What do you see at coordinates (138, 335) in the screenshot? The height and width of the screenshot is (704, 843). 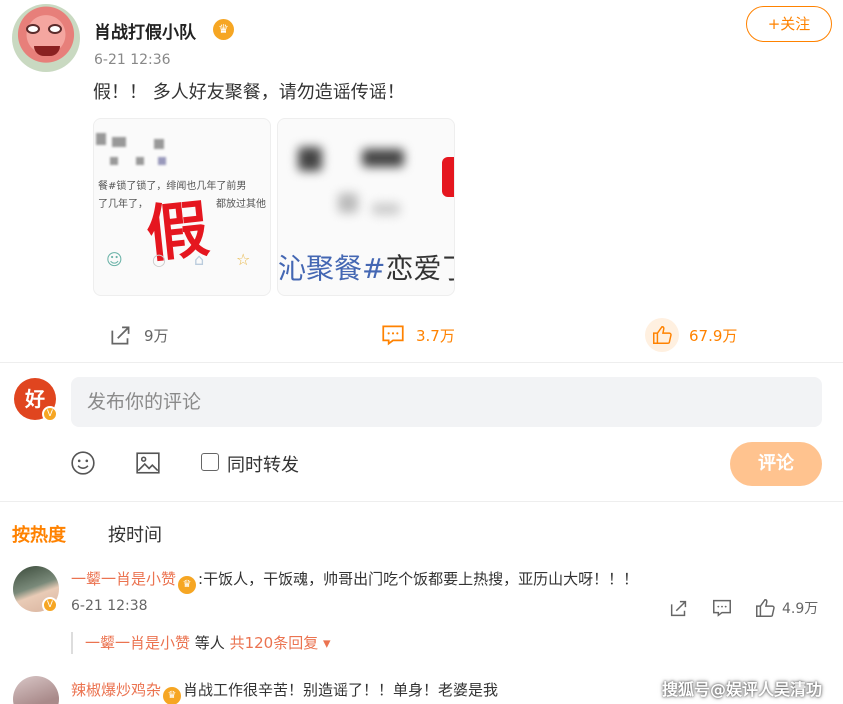 I see `share-button: 9万` at bounding box center [138, 335].